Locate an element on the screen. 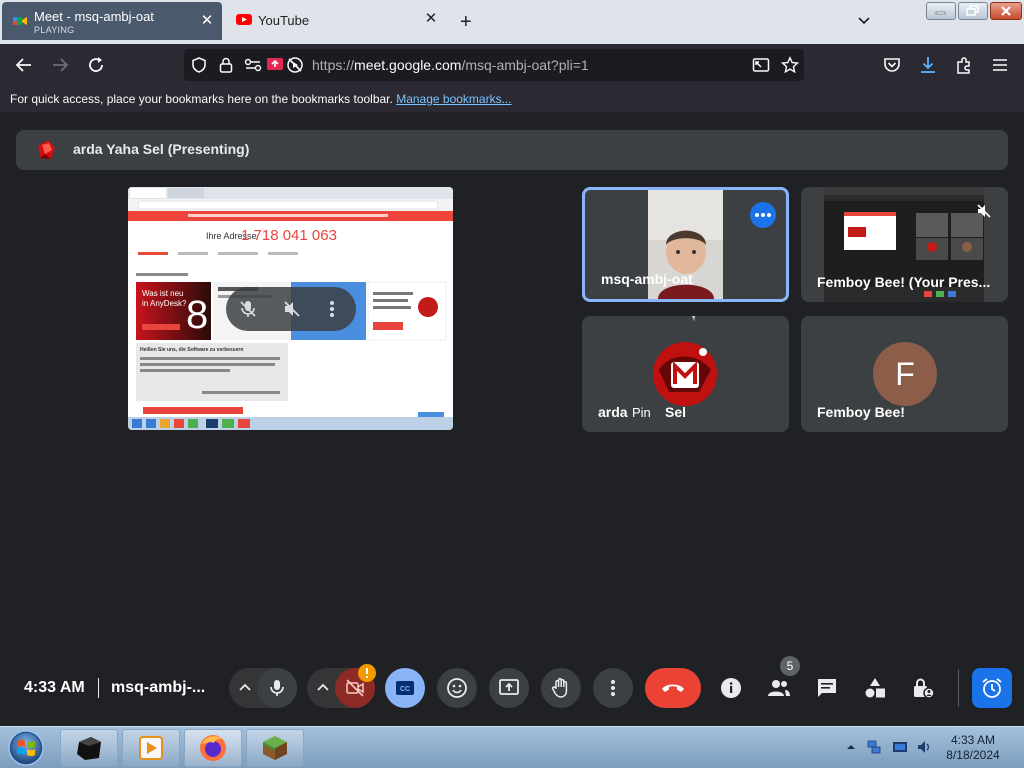 This screenshot has height=768, width=1024. promo-number: 8 is located at coordinates (197, 315).